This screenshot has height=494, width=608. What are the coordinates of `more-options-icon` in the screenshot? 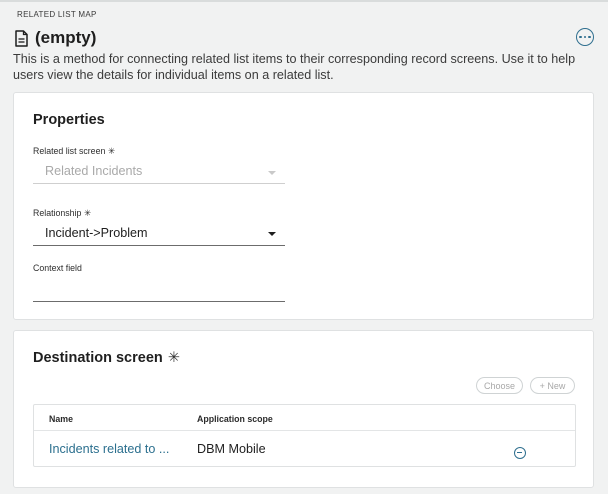 It's located at (580, 37).